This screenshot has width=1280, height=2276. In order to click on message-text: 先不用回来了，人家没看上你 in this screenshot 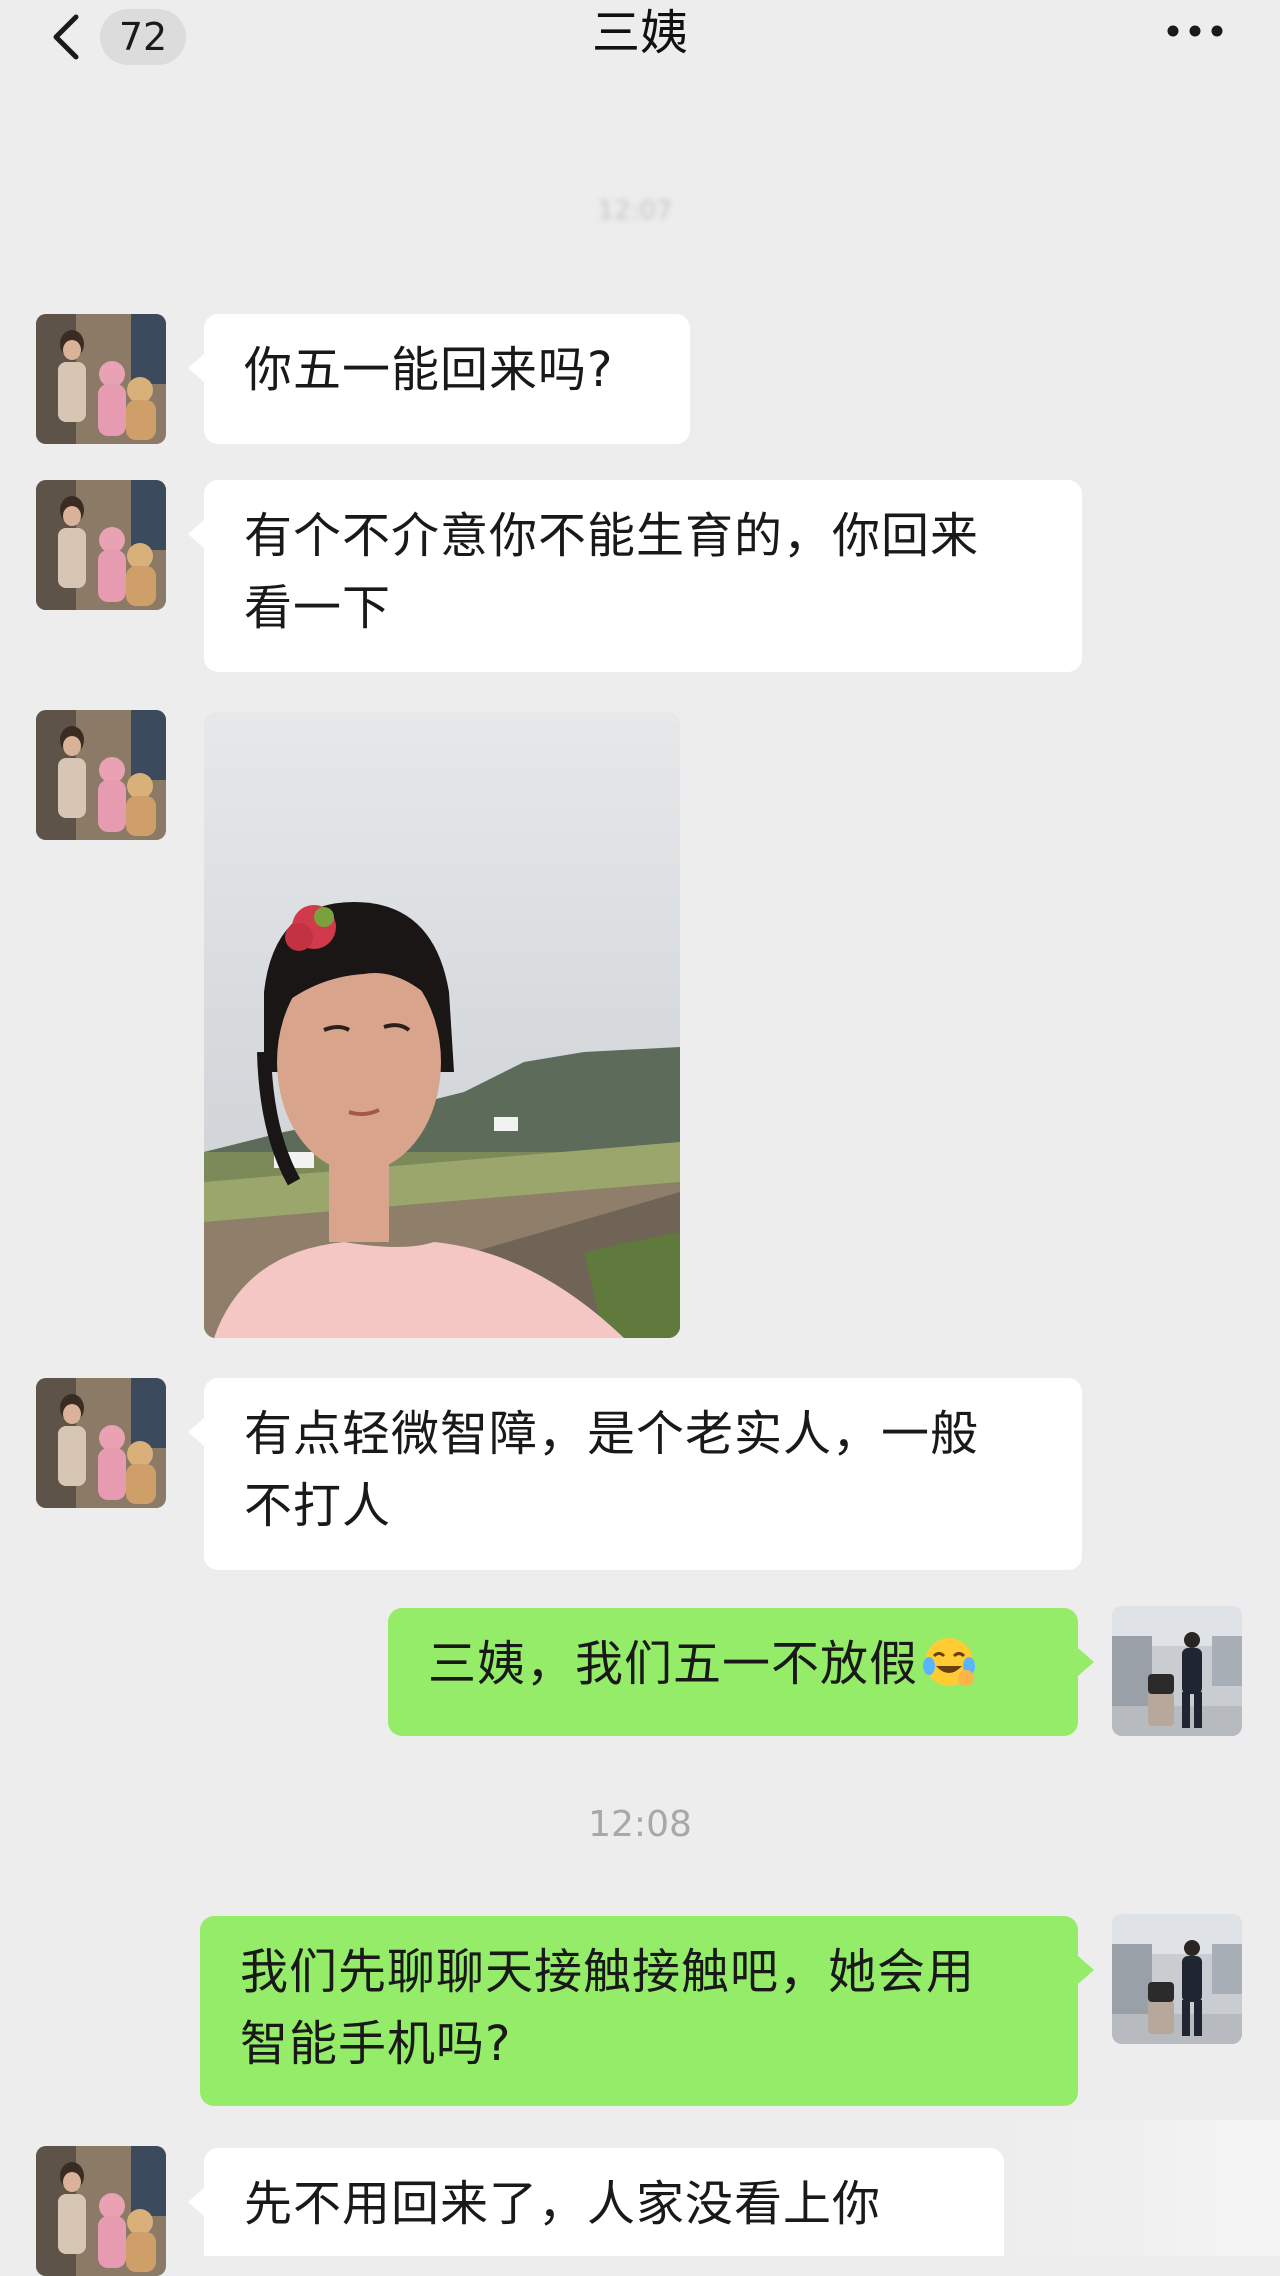, I will do `click(563, 2204)`.